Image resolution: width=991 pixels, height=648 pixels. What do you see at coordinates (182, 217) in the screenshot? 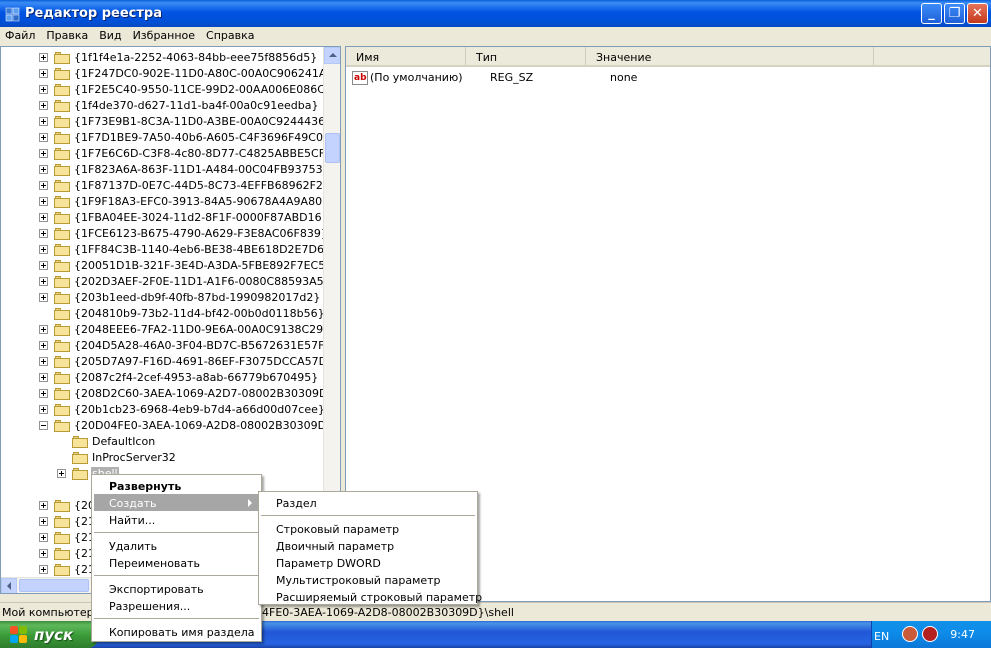
I see `tree-node: {1FBA04EE-3024-11d2-8F1F-0000F87ABD16}` at bounding box center [182, 217].